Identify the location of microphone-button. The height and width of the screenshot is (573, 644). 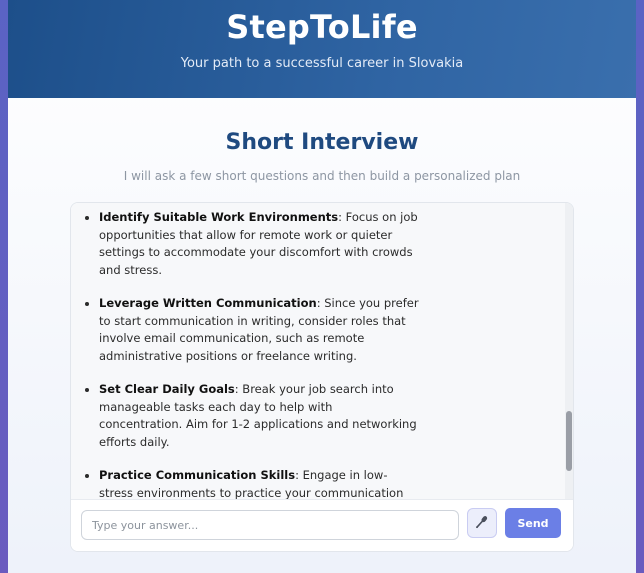
(482, 523).